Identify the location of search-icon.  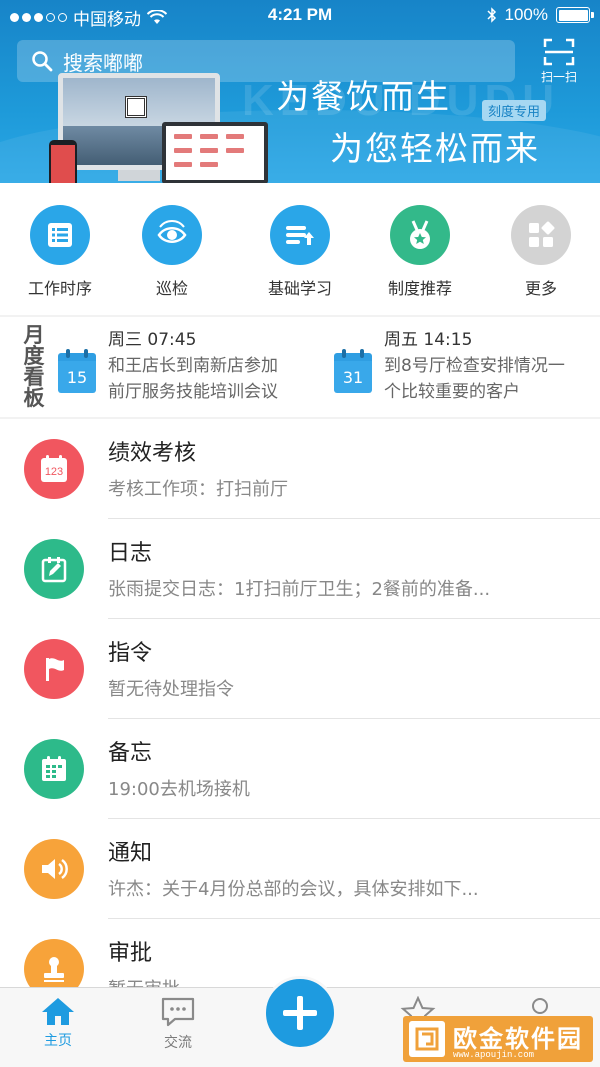
(42, 61).